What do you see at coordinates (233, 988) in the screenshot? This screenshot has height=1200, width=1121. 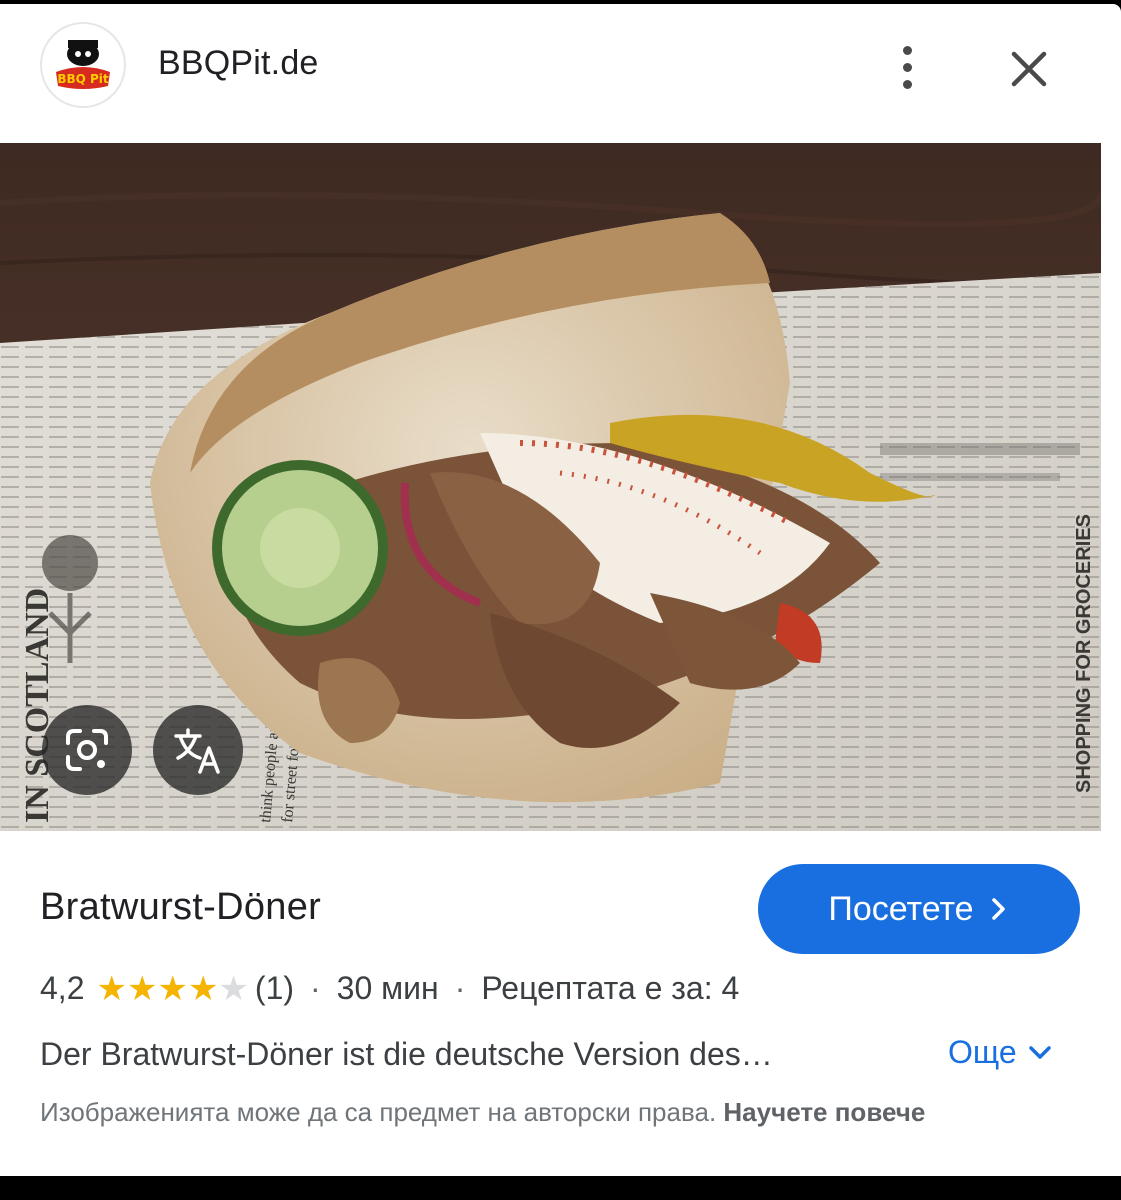 I see `star-empty-icon: ★` at bounding box center [233, 988].